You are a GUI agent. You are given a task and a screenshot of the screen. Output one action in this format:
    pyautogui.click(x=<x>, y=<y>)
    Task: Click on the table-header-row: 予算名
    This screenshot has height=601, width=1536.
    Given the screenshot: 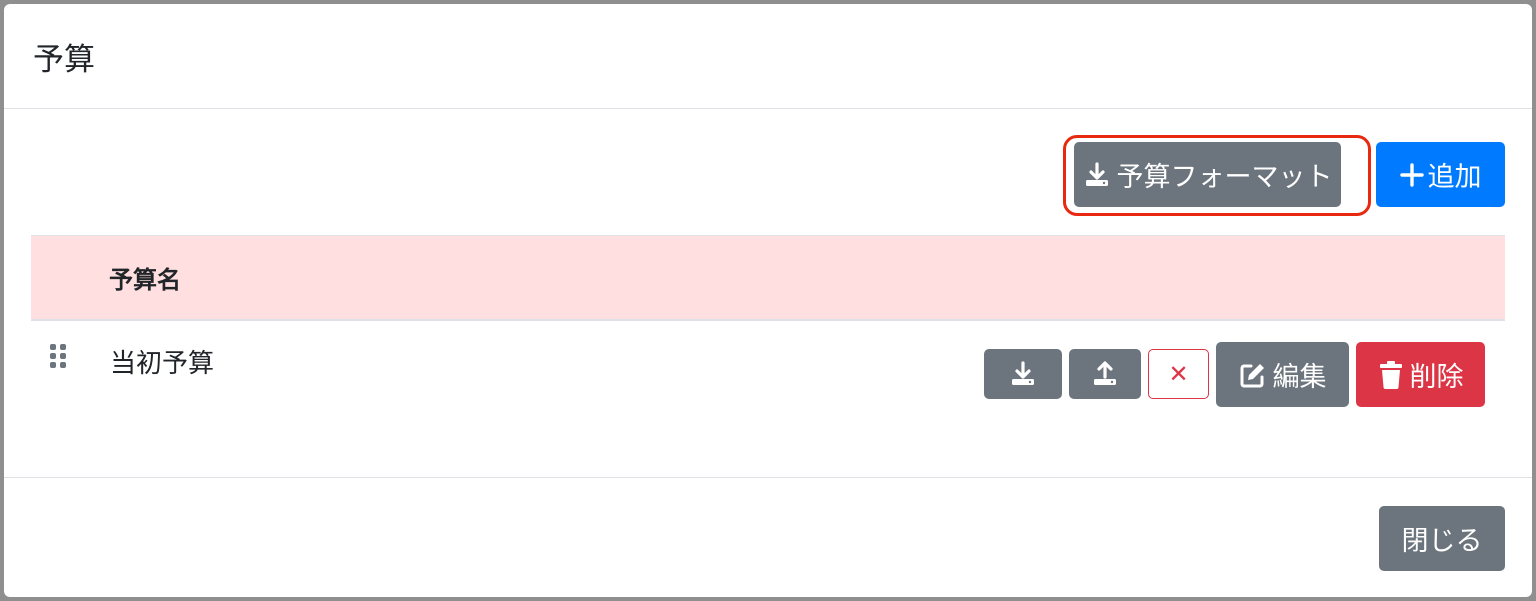 What is the action you would take?
    pyautogui.click(x=768, y=278)
    